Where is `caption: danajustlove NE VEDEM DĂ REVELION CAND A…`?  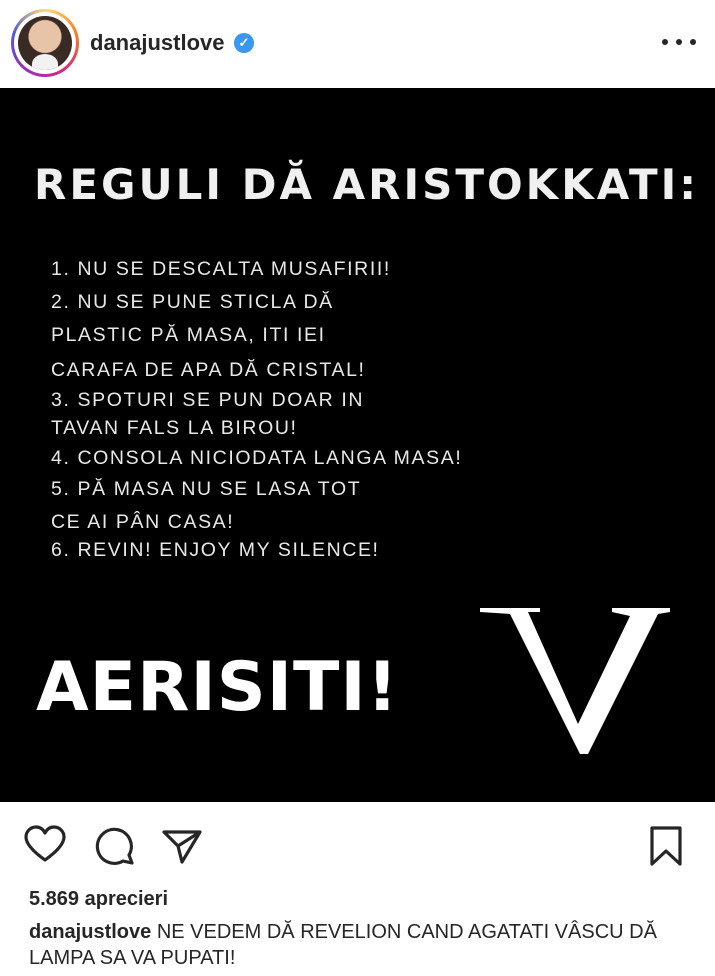
caption: danajustlove NE VEDEM DĂ REVELION CAND A… is located at coordinates (364, 945).